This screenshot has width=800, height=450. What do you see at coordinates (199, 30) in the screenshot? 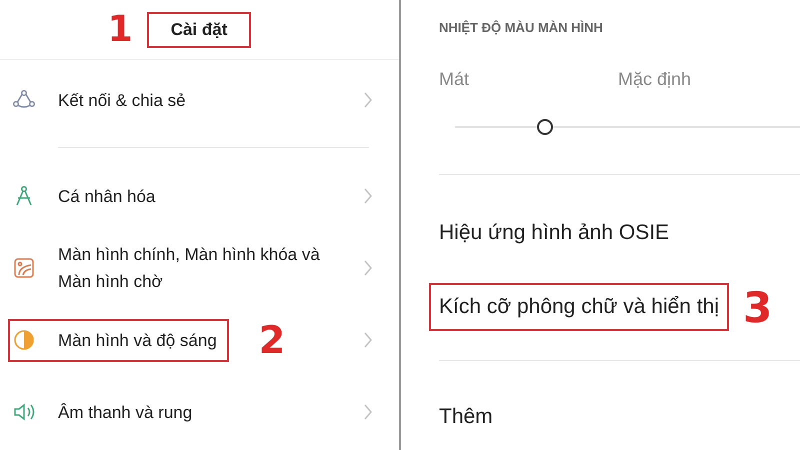
I see `screen-title: Cài đặt` at bounding box center [199, 30].